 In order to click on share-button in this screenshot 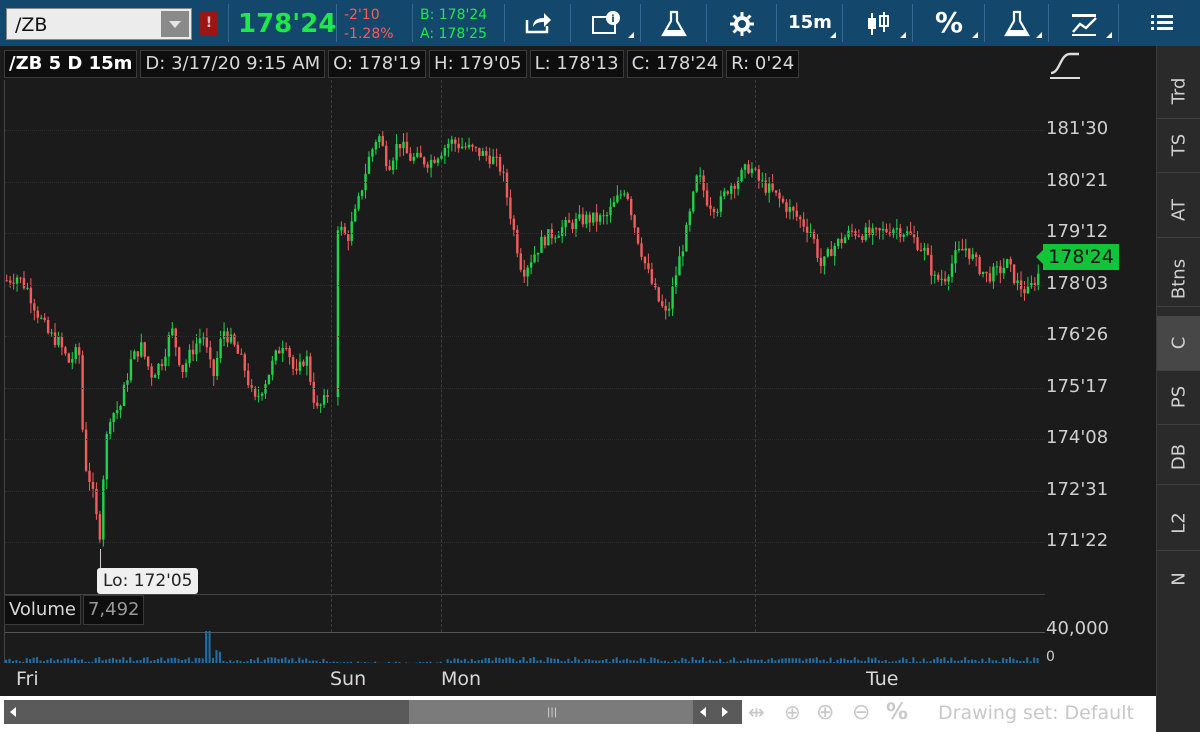, I will do `click(538, 23)`.